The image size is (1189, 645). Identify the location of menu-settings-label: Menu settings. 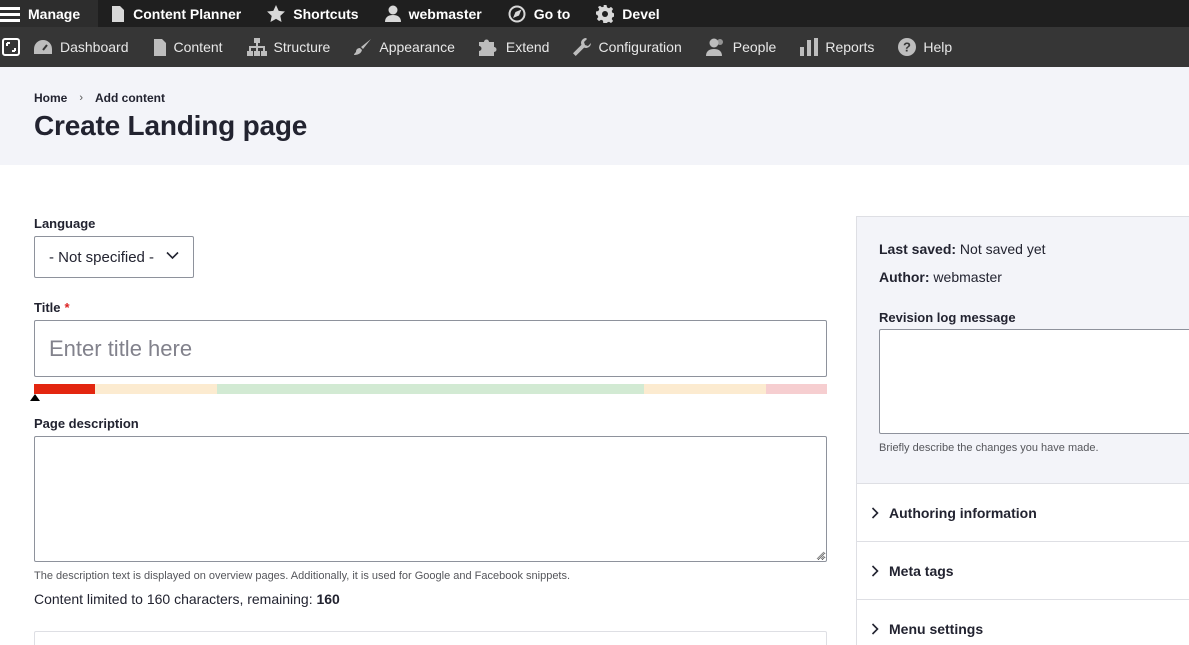
(936, 628).